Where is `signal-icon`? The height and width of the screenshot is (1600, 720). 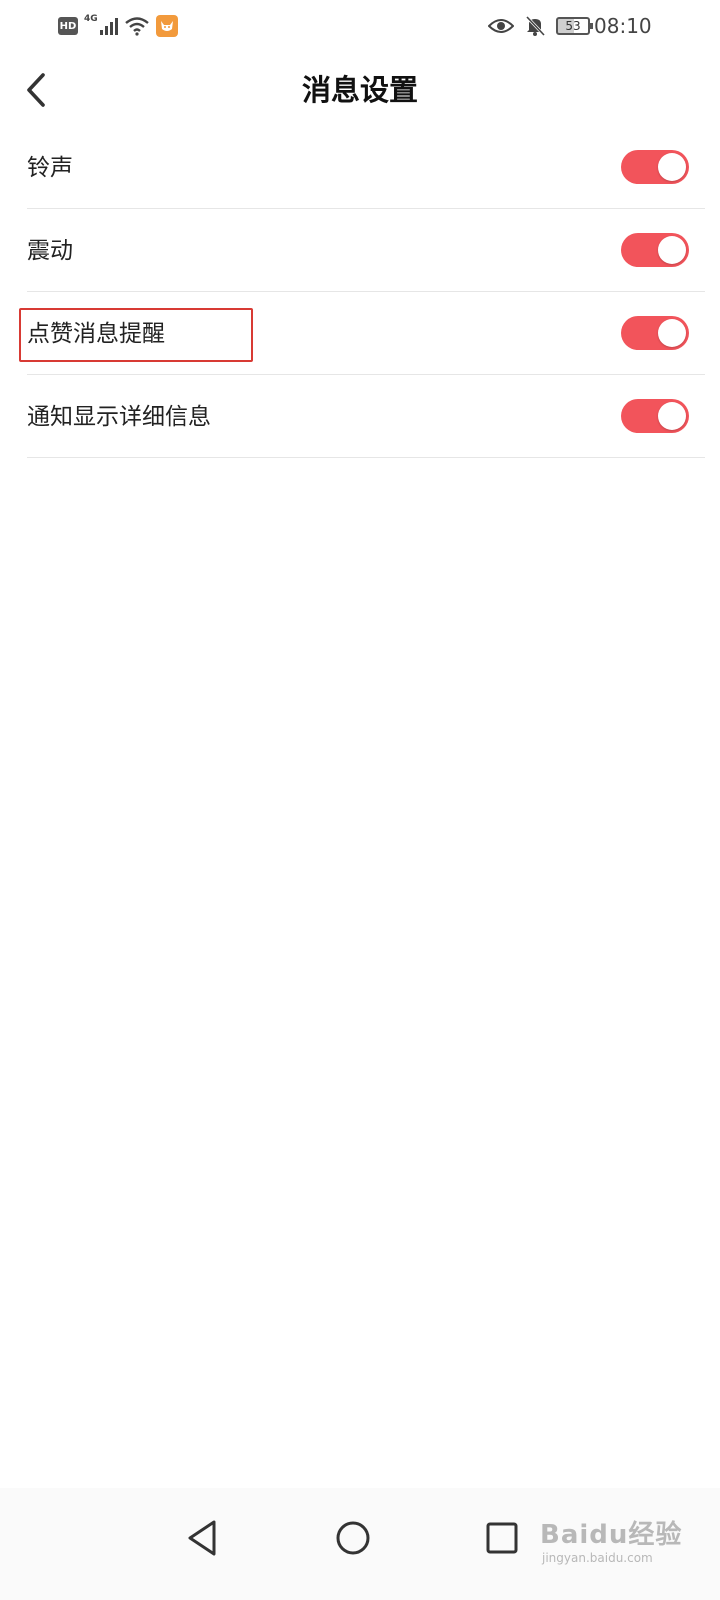
signal-icon is located at coordinates (108, 26).